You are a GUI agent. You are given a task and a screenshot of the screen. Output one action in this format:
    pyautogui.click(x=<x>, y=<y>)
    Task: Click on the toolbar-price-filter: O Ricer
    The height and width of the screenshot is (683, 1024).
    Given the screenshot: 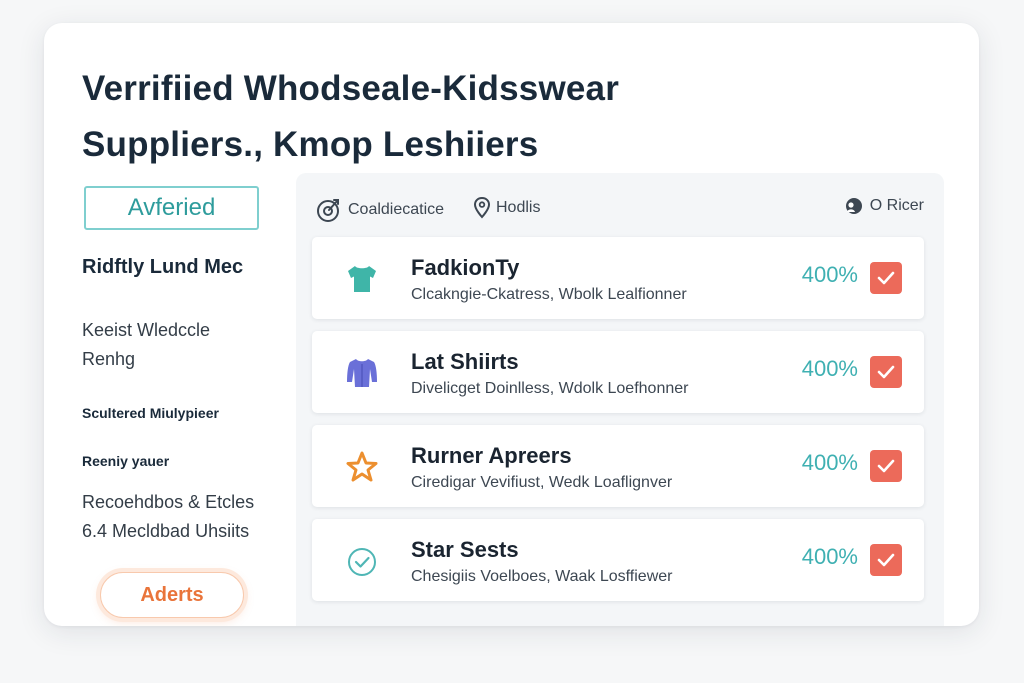 What is the action you would take?
    pyautogui.click(x=884, y=206)
    